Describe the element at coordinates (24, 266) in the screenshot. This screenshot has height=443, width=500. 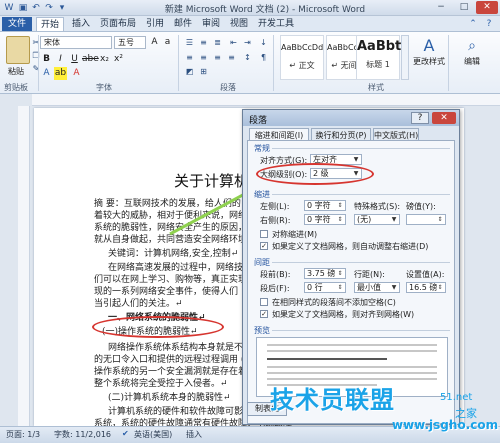
I see `vertical-ruler` at that location.